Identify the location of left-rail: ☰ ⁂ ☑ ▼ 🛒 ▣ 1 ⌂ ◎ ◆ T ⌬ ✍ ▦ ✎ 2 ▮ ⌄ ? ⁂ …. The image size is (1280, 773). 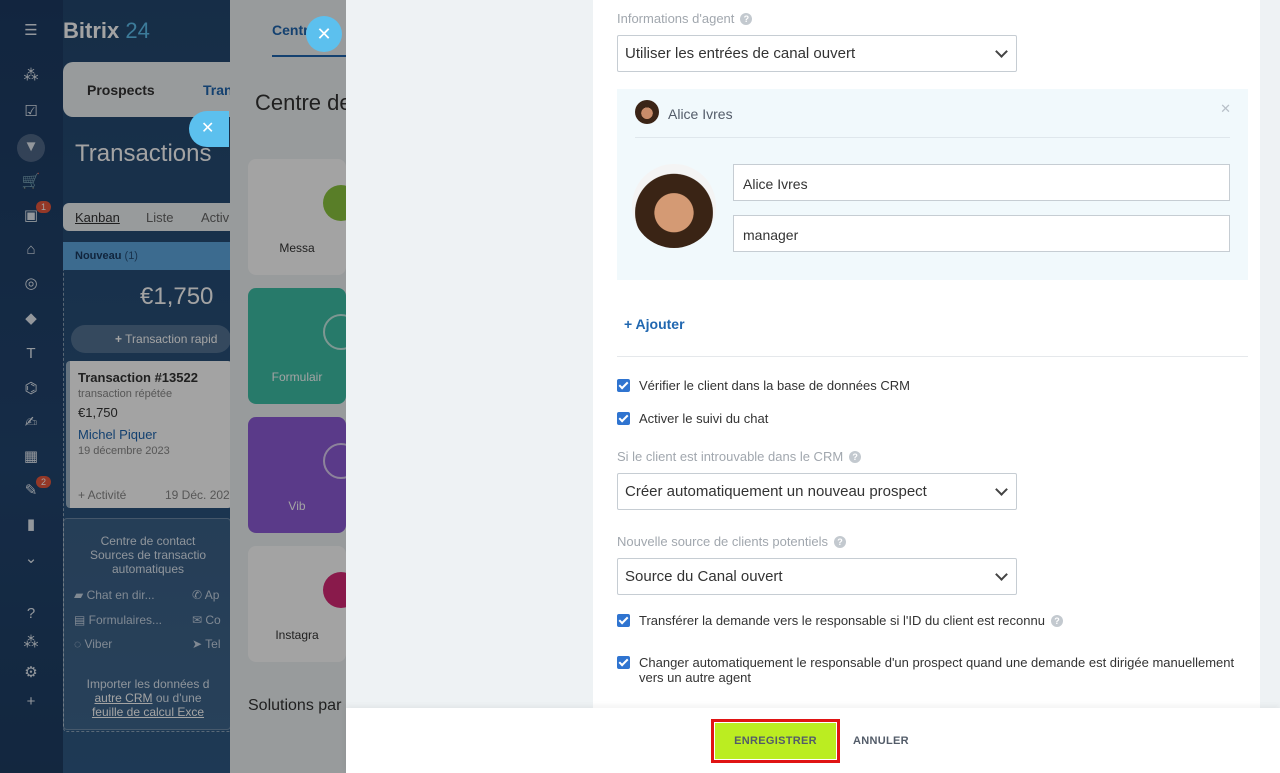
(31, 386).